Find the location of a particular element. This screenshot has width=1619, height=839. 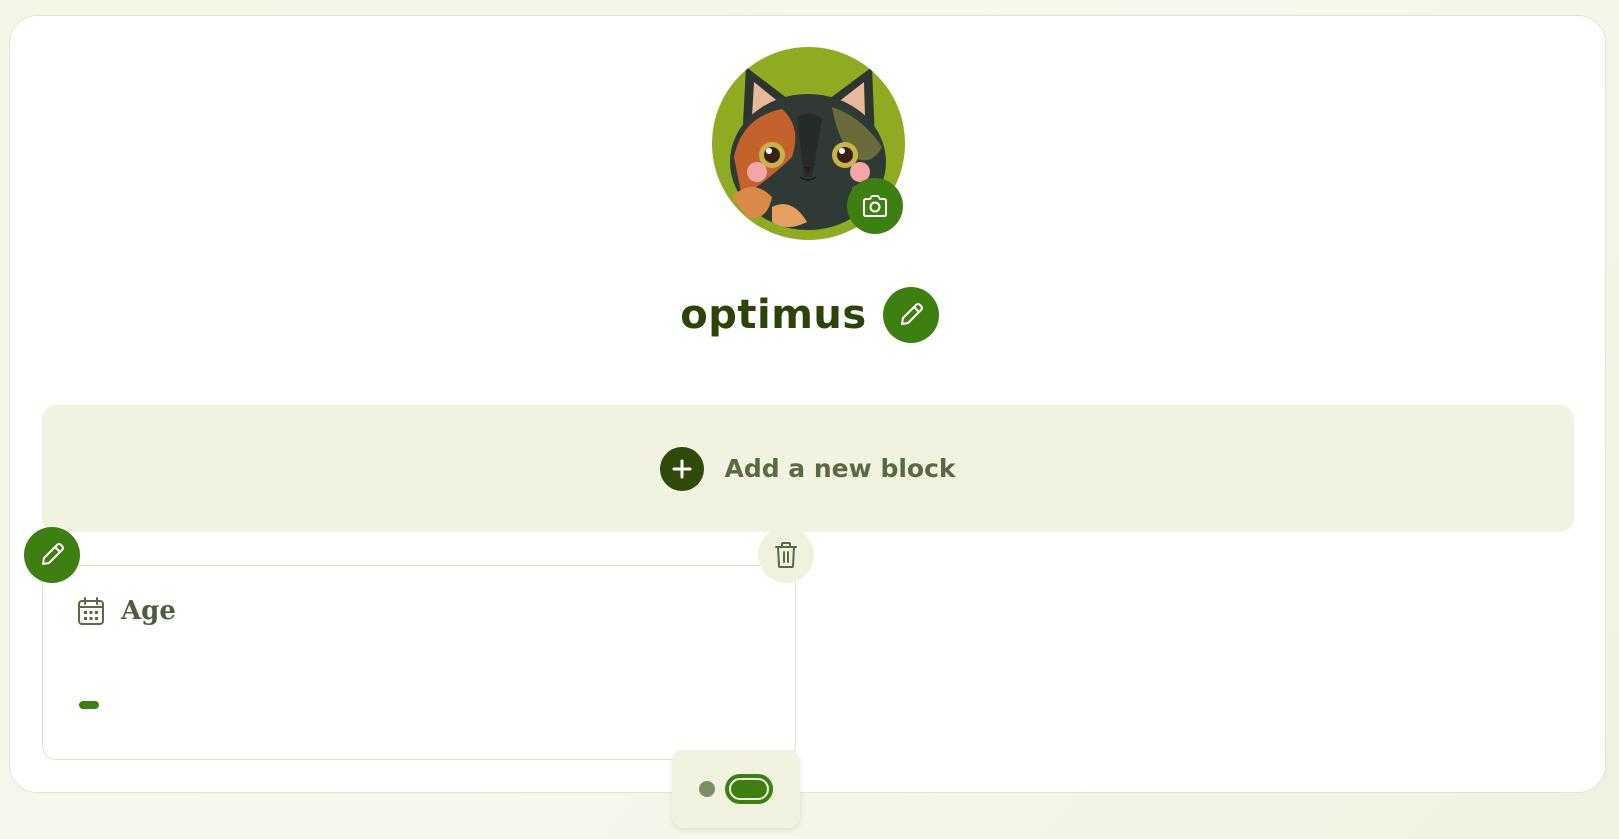

add-new-block-button: Add a new block is located at coordinates (808, 468).